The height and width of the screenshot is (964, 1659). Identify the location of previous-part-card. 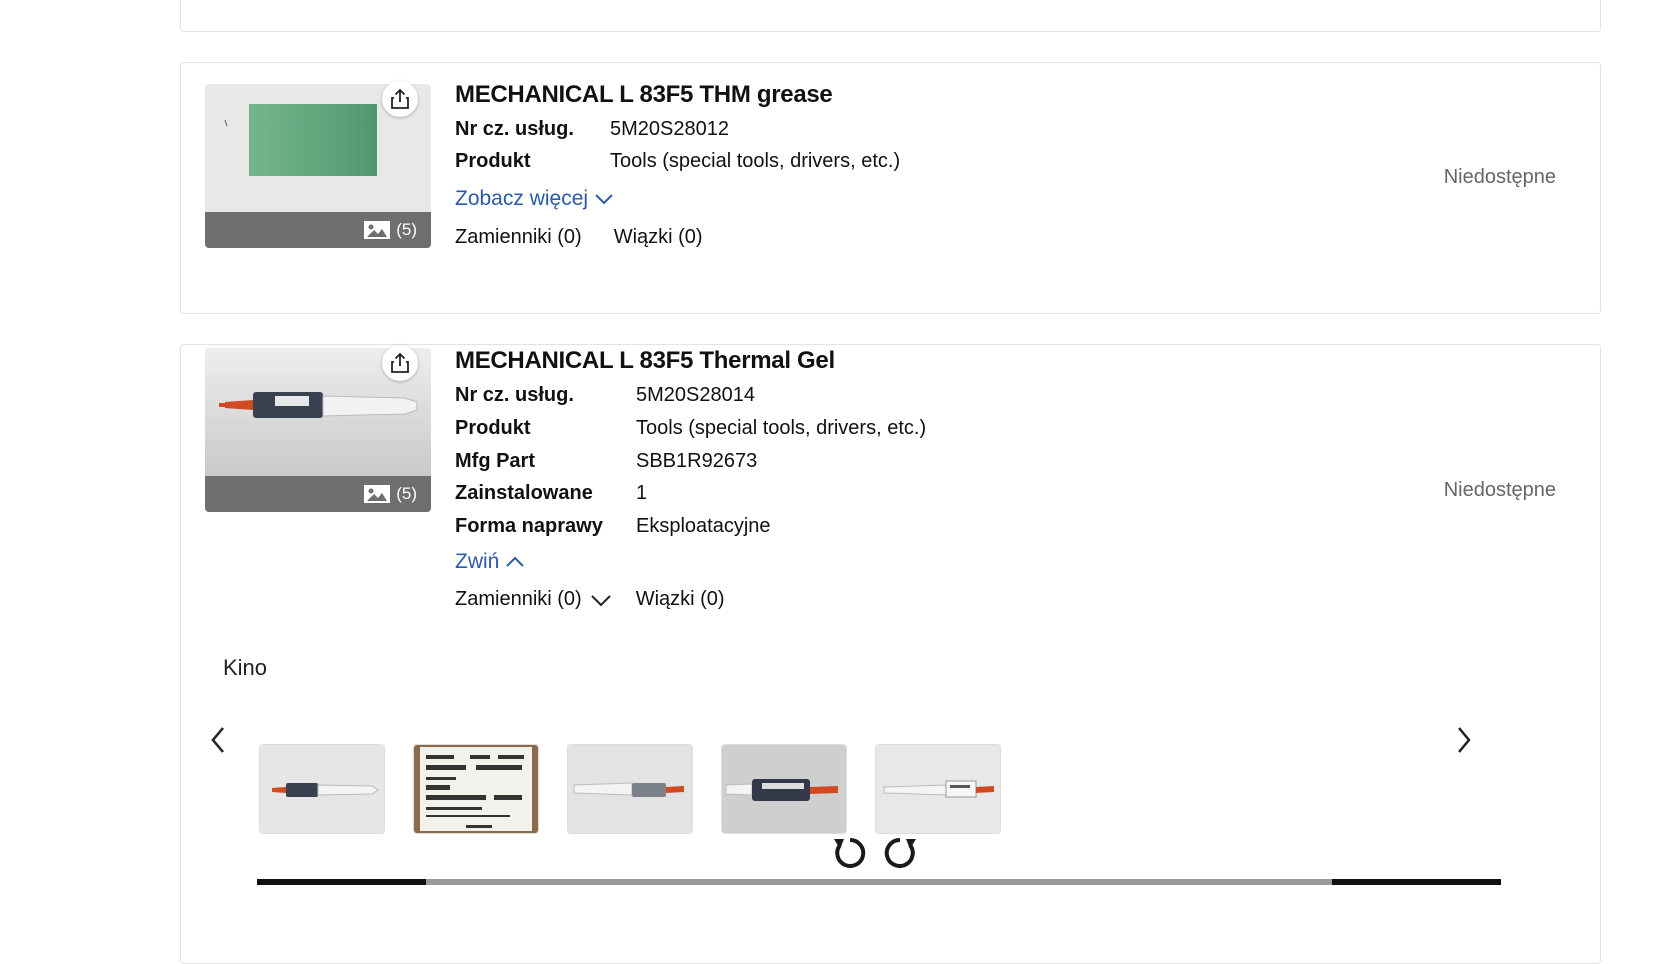
(890, 16).